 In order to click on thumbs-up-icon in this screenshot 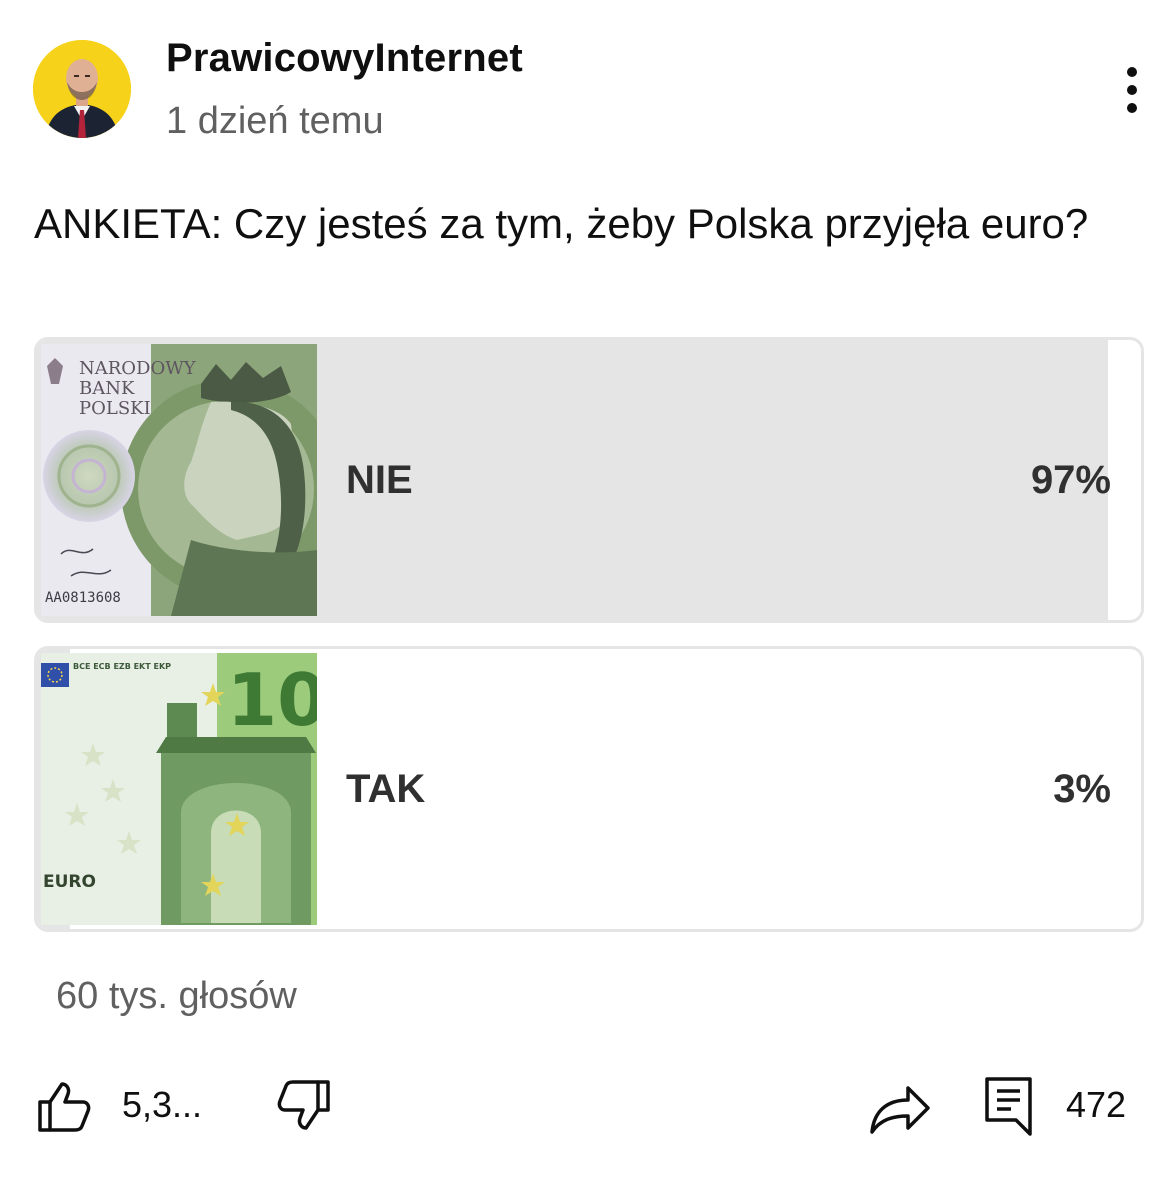, I will do `click(64, 1107)`.